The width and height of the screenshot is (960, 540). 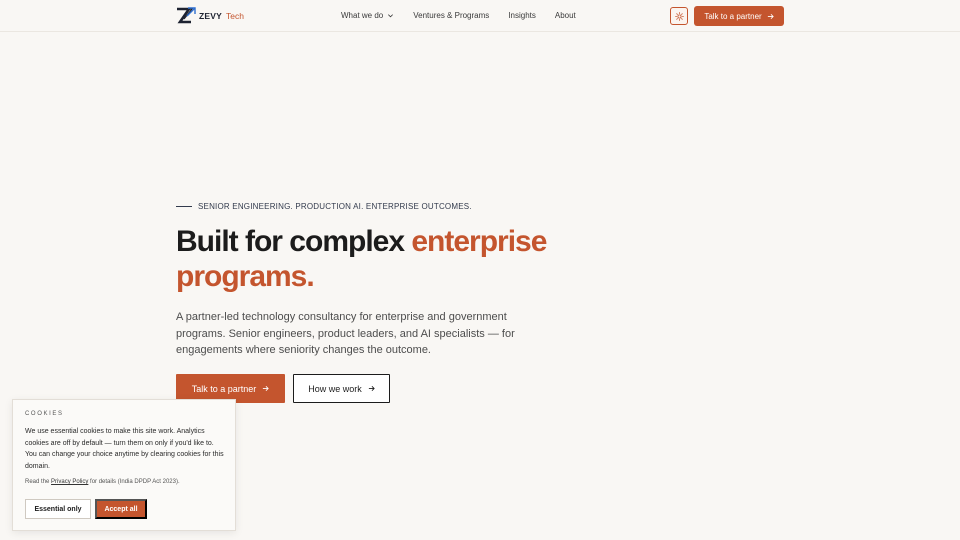 I want to click on theme-toggle-button, so click(x=679, y=16).